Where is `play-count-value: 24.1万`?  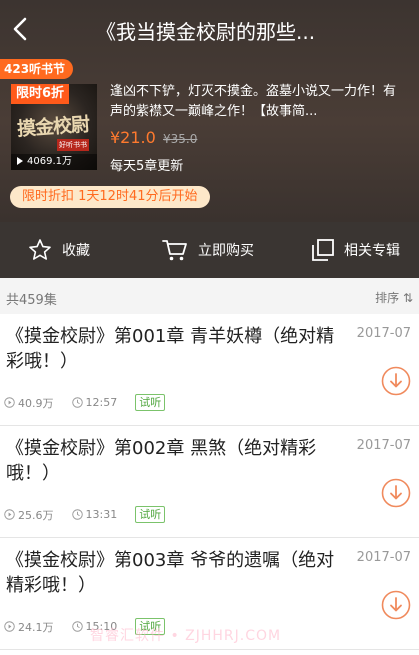 play-count-value: 24.1万 is located at coordinates (36, 627).